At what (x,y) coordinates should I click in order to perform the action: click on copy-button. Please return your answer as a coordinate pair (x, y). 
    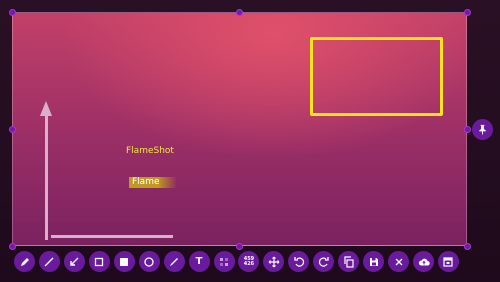
    Looking at the image, I should click on (349, 261).